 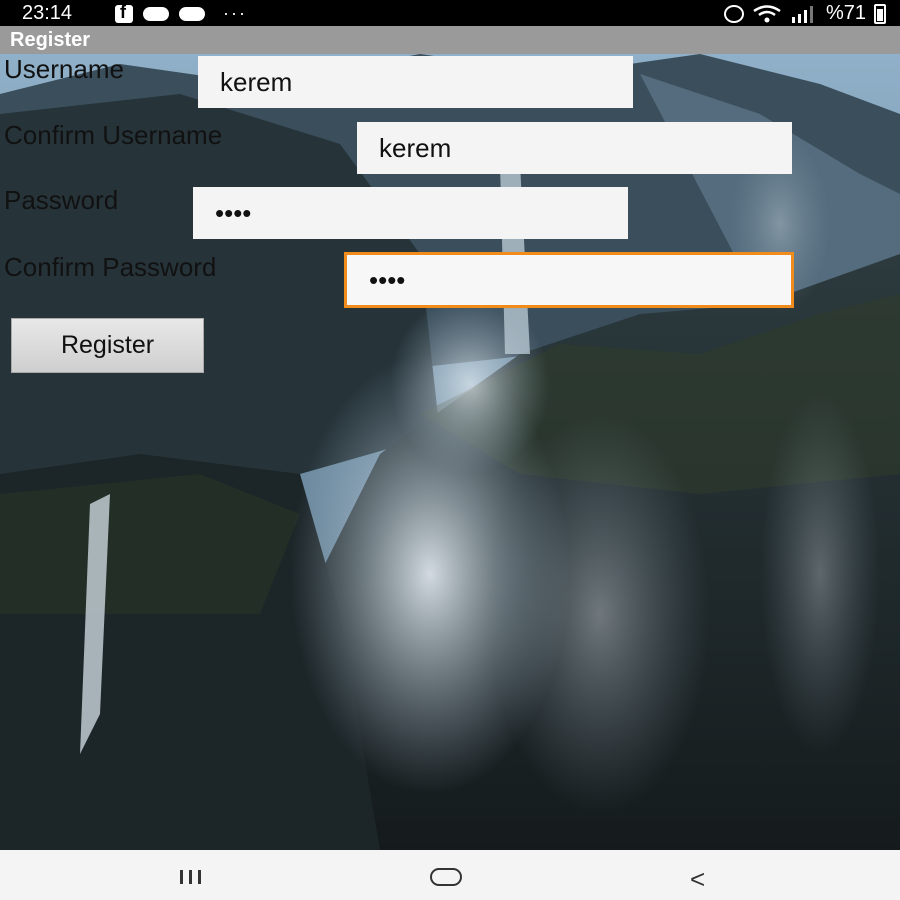 I want to click on home-icon, so click(x=446, y=877).